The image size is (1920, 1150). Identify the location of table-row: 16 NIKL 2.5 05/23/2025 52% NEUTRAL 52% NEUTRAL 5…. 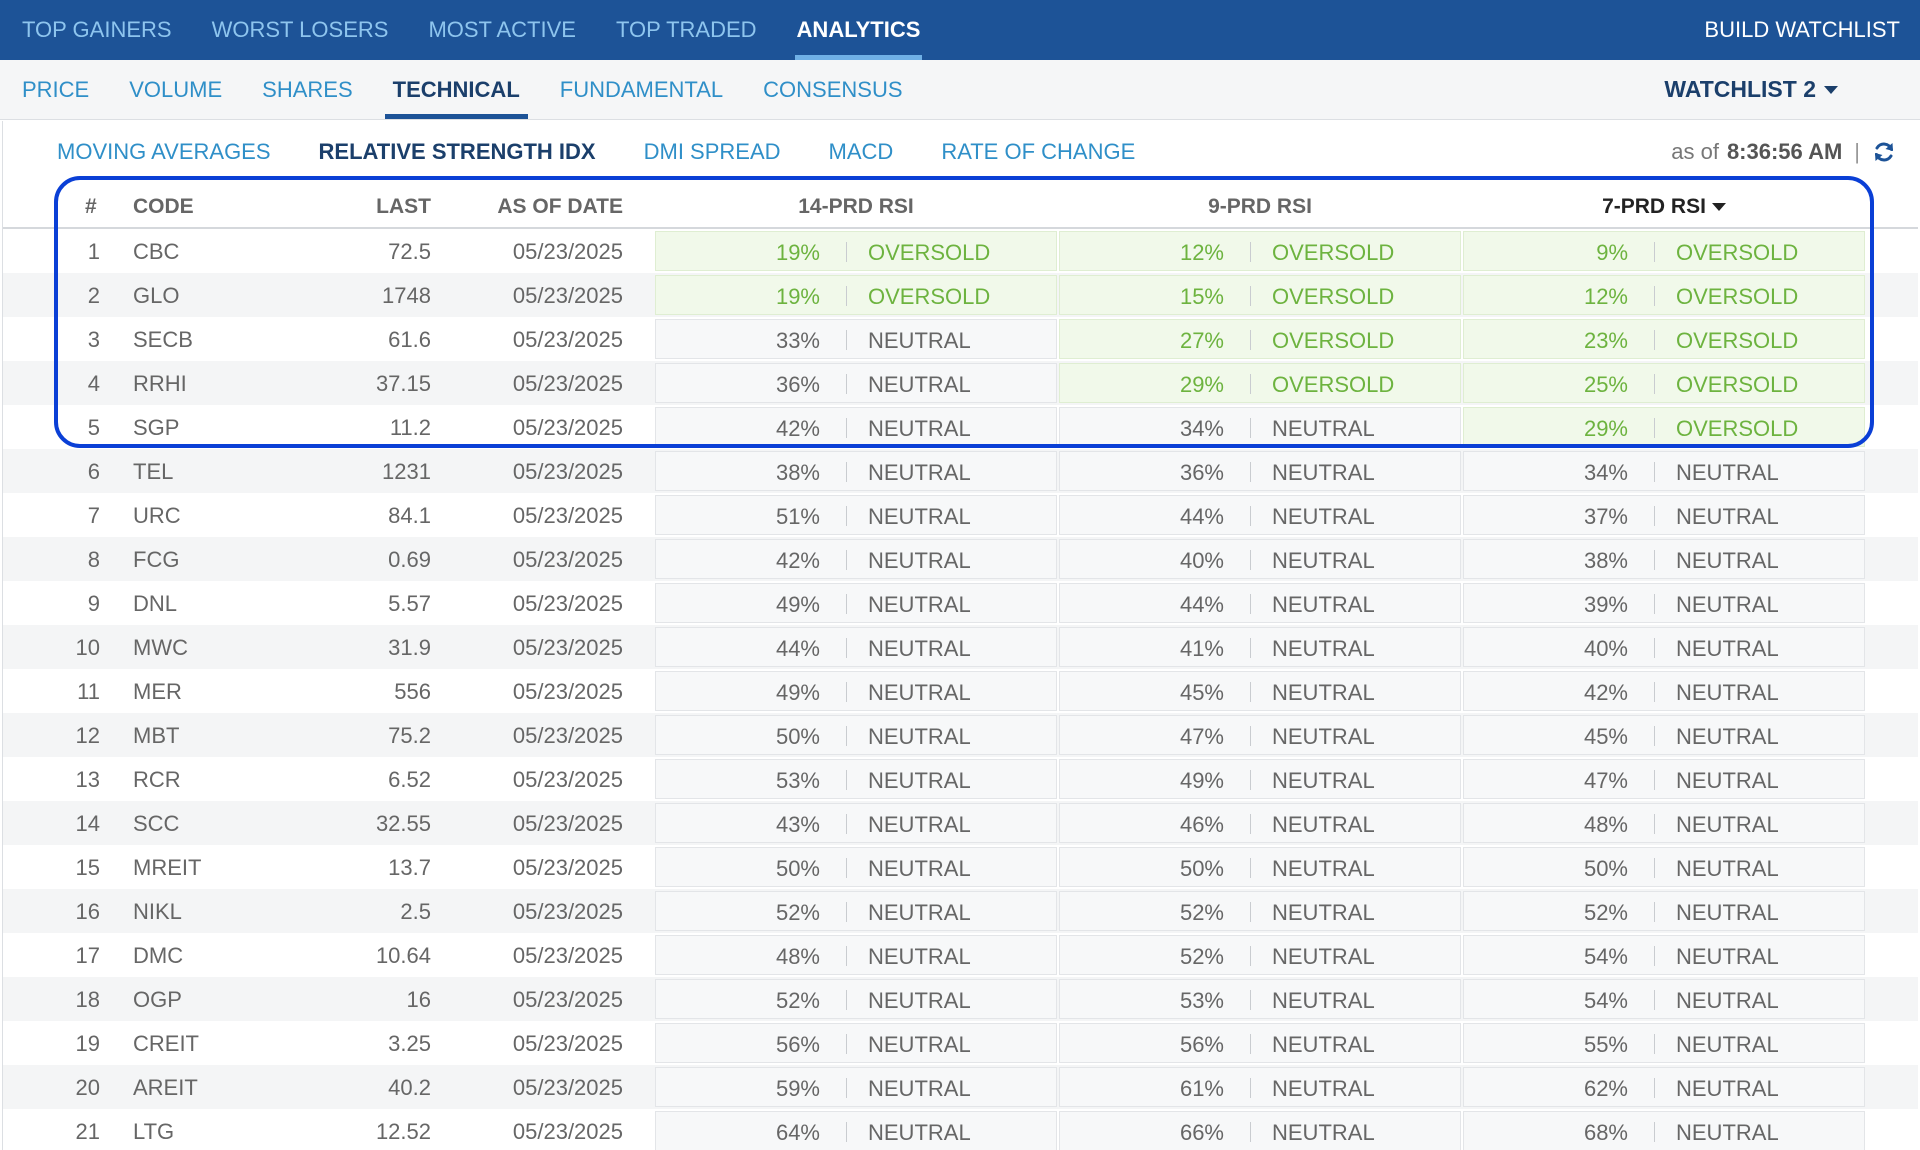
(960, 911).